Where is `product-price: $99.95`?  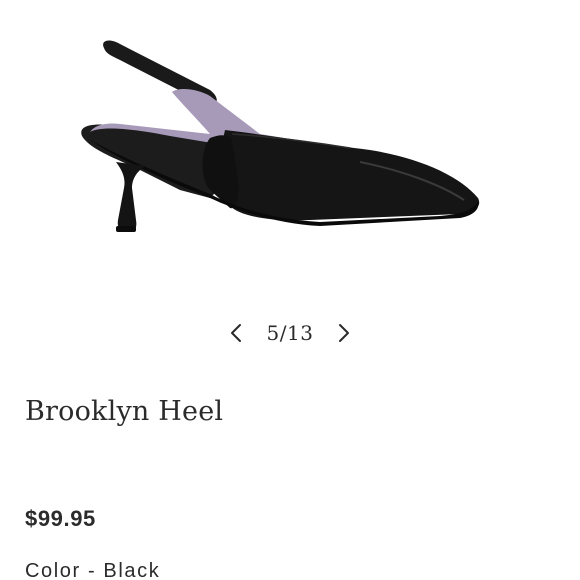
product-price: $99.95 is located at coordinates (60, 518).